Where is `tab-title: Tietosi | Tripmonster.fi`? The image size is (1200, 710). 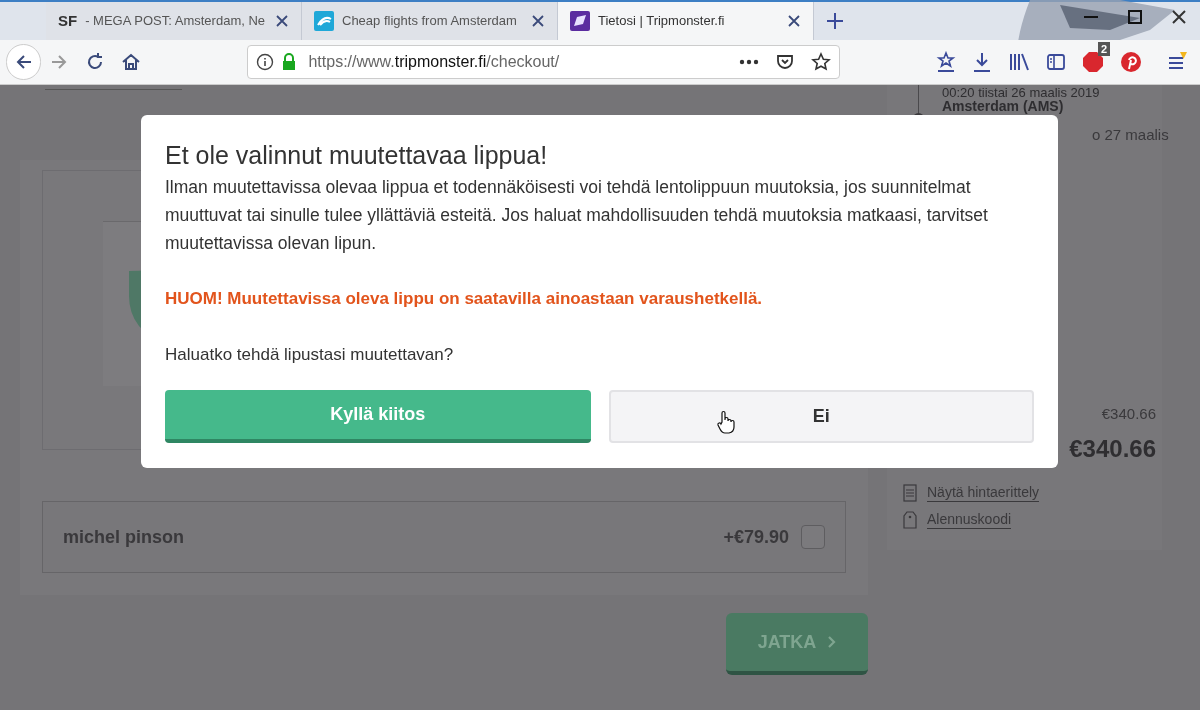
tab-title: Tietosi | Tripmonster.fi is located at coordinates (662, 21).